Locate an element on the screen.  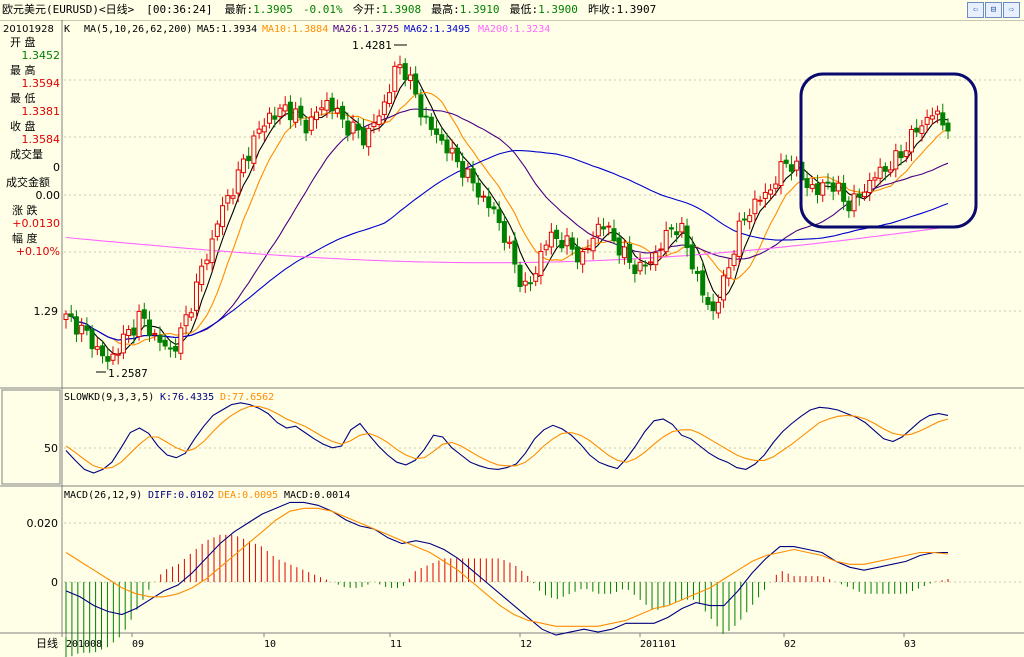
ma200-line is located at coordinates (507, 245).